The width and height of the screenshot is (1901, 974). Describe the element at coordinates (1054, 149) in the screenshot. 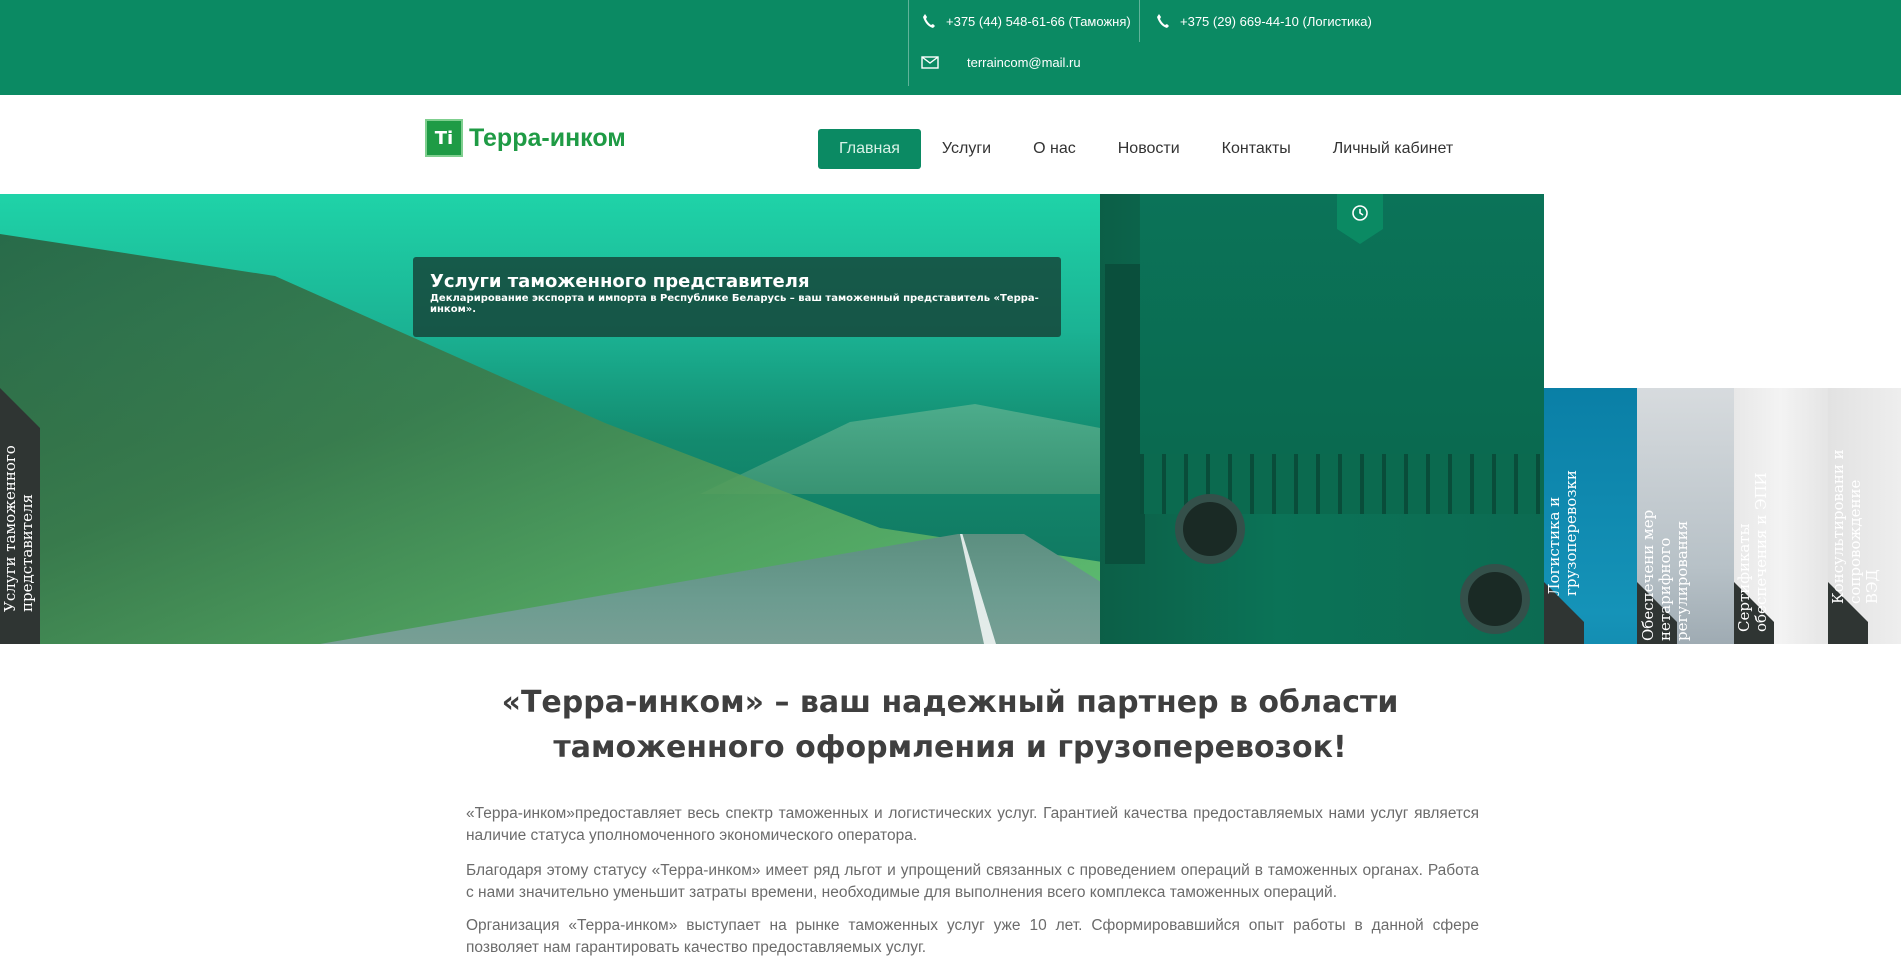

I see `nav-about: О нас` at that location.